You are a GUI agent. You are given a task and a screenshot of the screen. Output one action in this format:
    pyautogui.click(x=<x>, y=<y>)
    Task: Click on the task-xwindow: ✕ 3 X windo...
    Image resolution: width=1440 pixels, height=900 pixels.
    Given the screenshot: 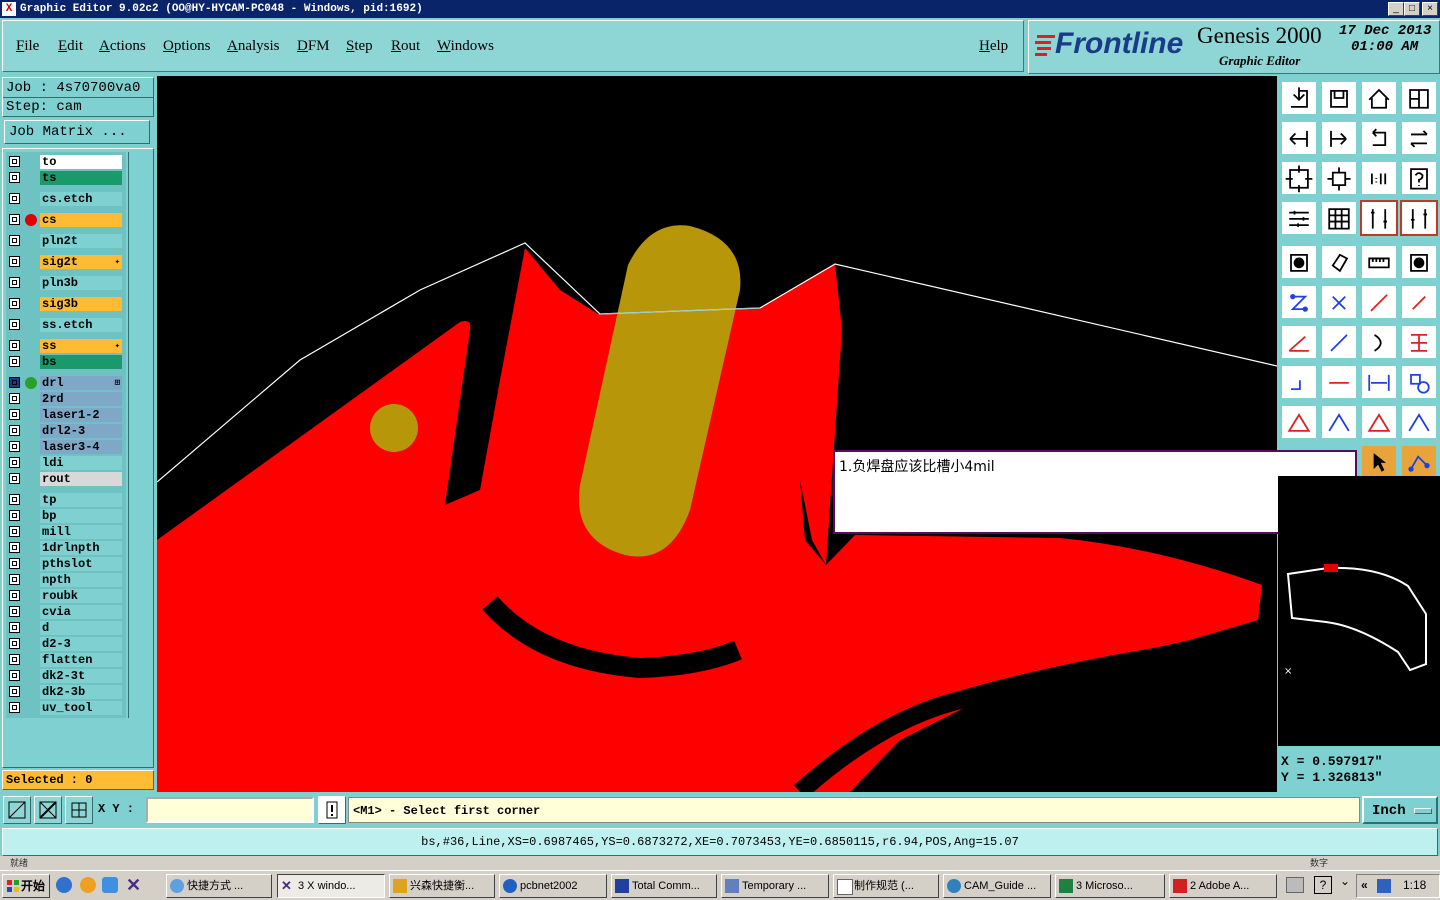 What is the action you would take?
    pyautogui.click(x=331, y=886)
    